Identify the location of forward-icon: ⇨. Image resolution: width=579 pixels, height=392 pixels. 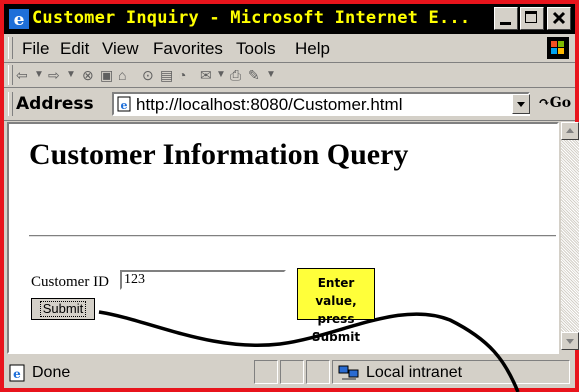
(54, 75).